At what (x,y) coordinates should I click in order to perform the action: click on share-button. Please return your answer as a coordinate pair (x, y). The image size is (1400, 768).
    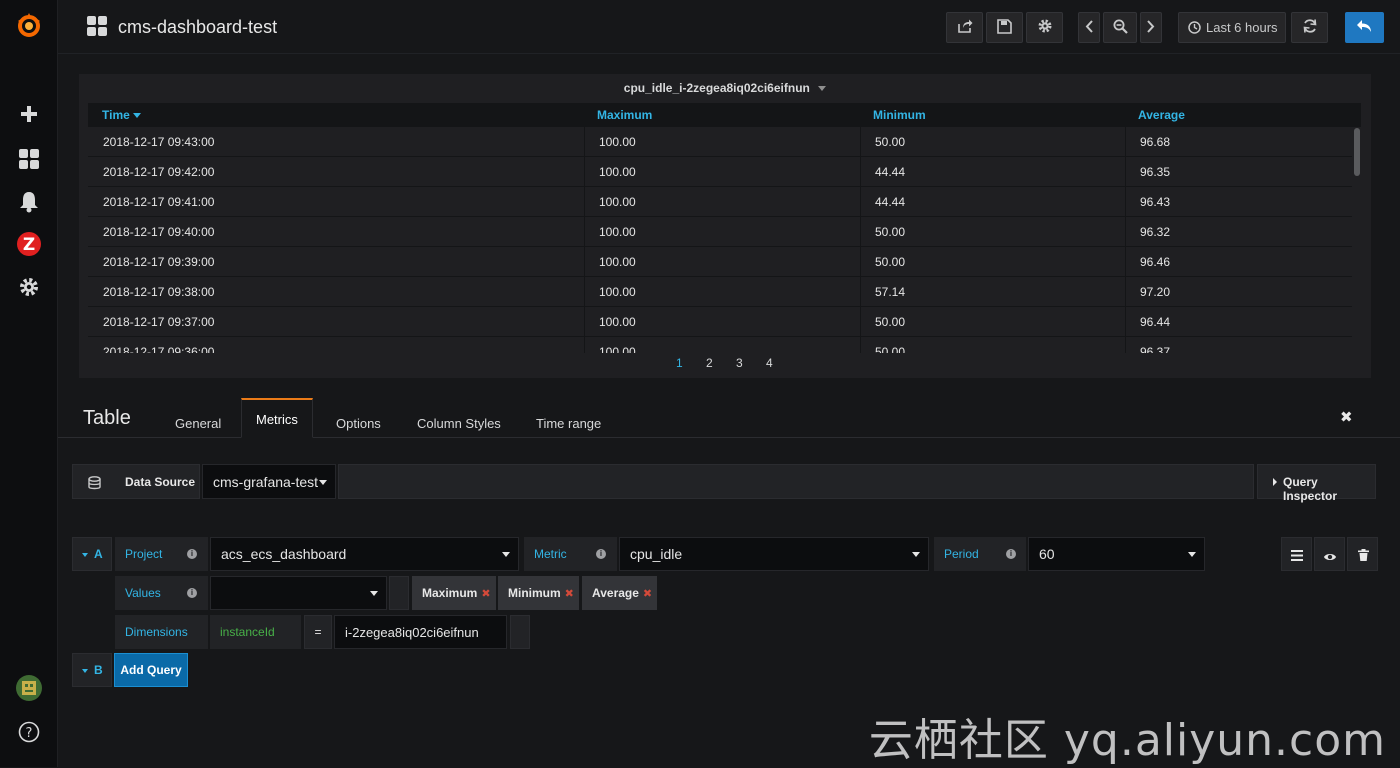
    Looking at the image, I should click on (964, 27).